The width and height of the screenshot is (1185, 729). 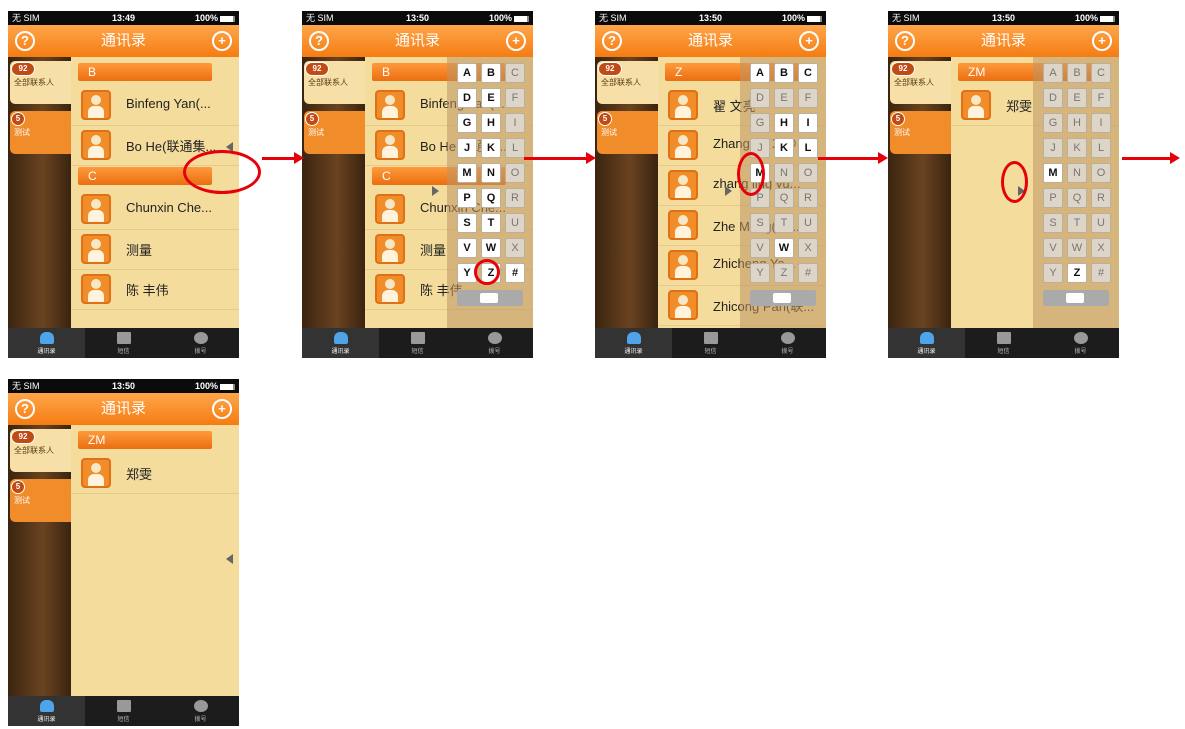 I want to click on letter-key: Q, so click(x=784, y=198).